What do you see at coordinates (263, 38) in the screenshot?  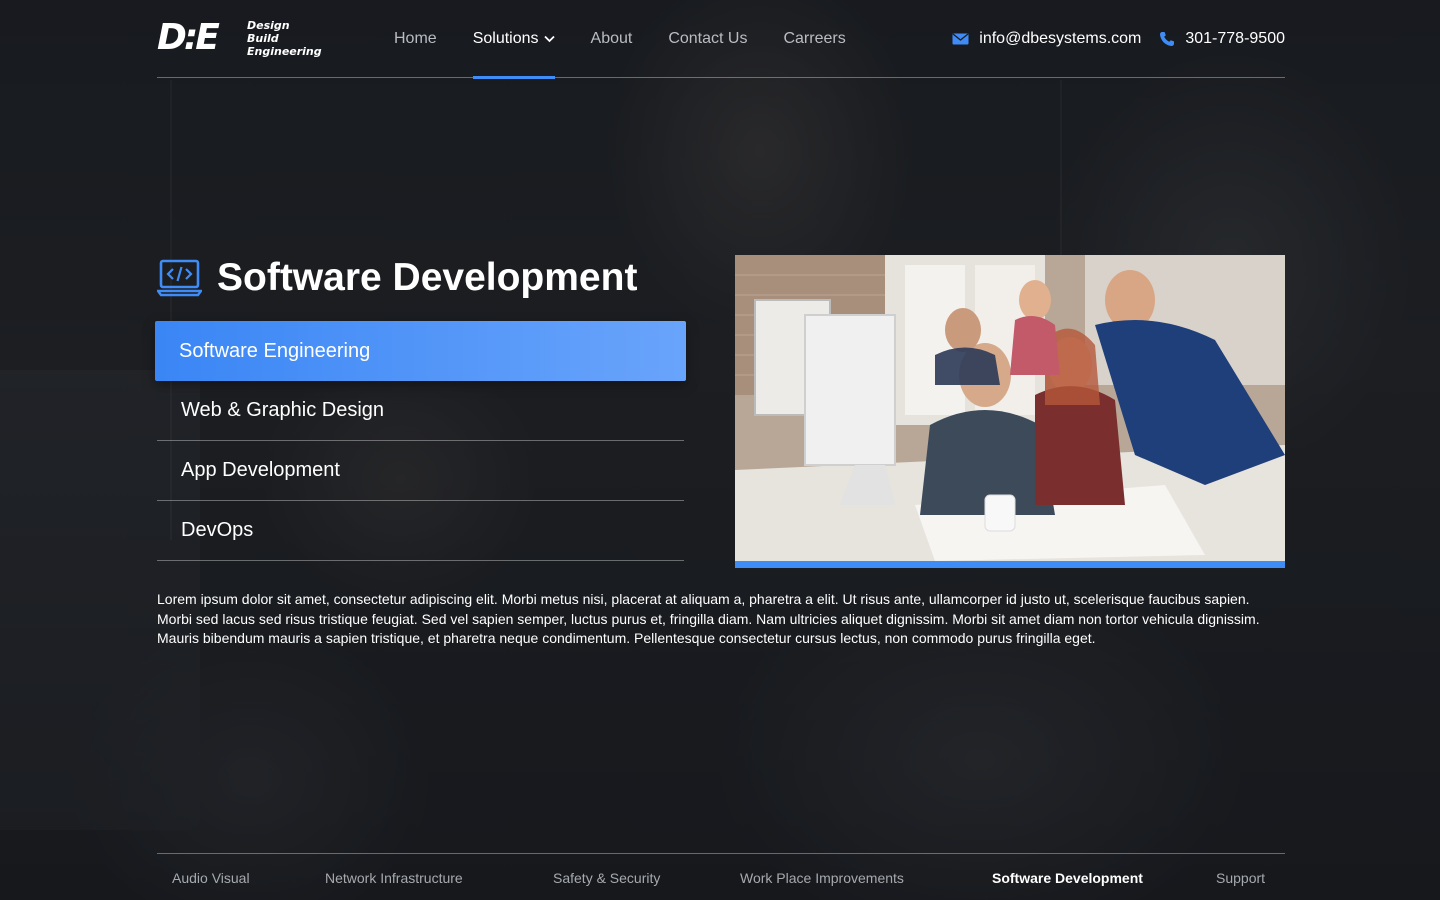 I see `logo-line: Build` at bounding box center [263, 38].